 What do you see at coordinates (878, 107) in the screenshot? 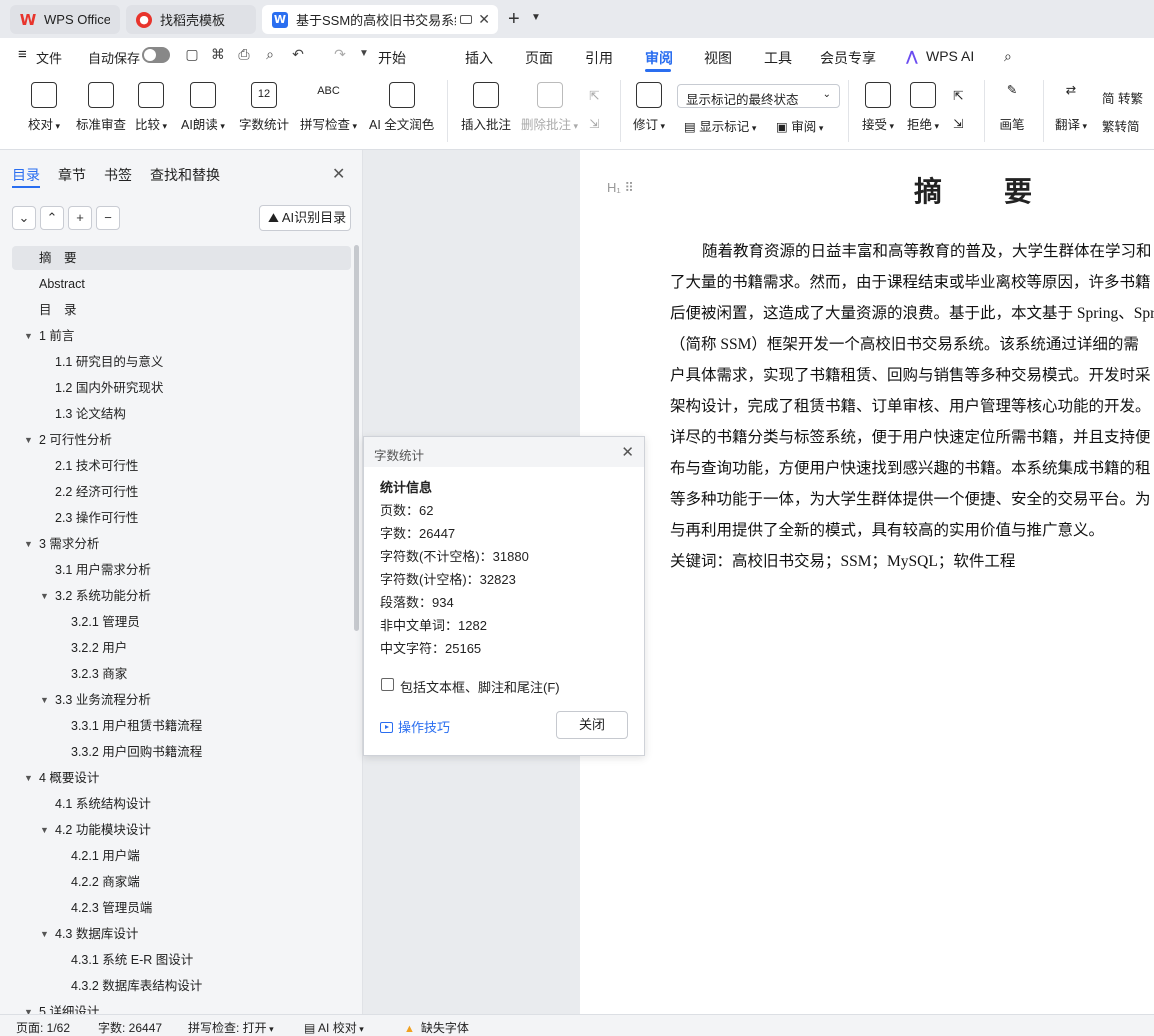
I see `accept-button: 接受` at bounding box center [878, 107].